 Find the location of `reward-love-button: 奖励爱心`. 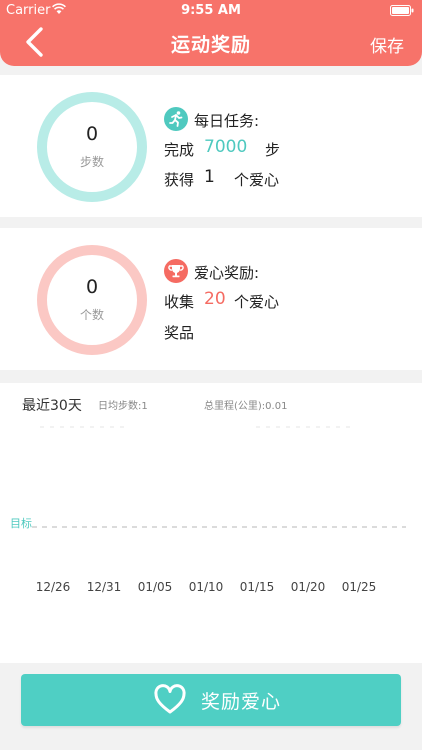

reward-love-button: 奖励爱心 is located at coordinates (211, 700).